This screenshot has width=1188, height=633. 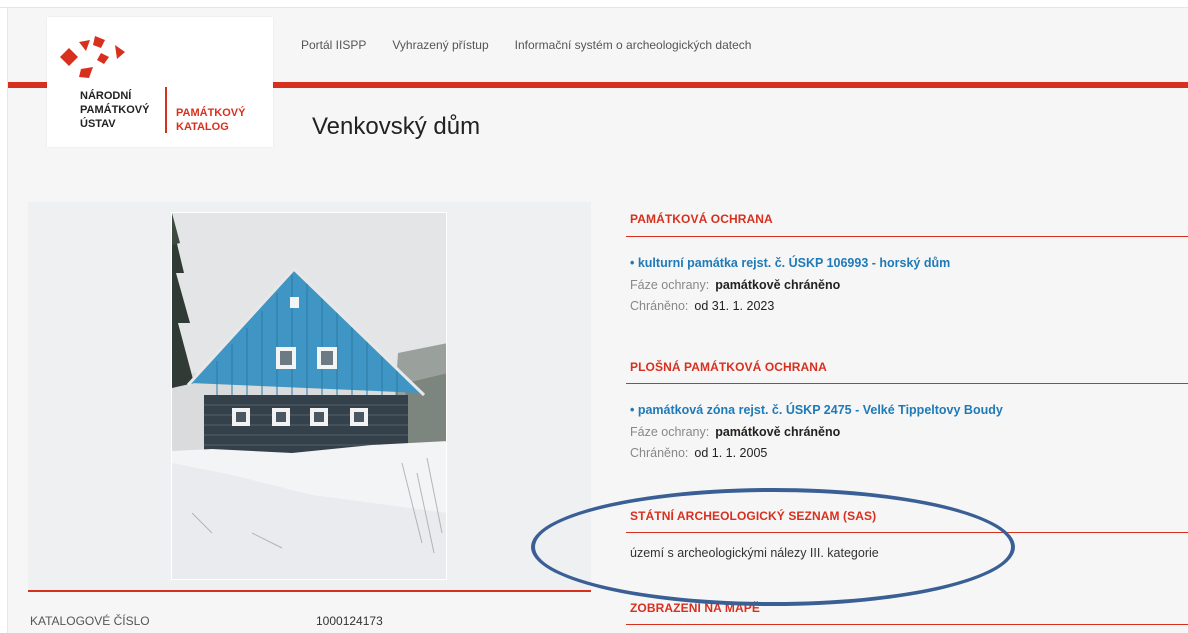 I want to click on logo-divider, so click(x=166, y=110).